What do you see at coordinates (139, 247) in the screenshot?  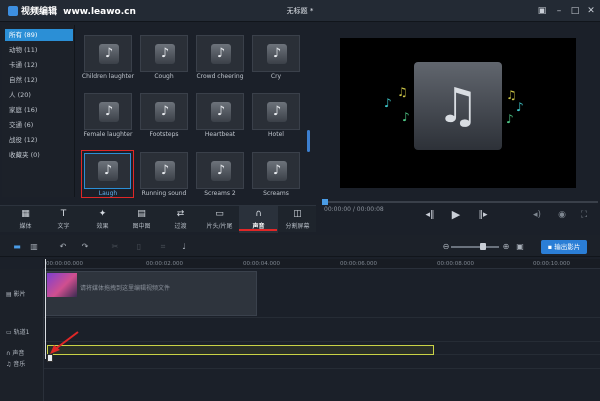 I see `delete-icon: ▯` at bounding box center [139, 247].